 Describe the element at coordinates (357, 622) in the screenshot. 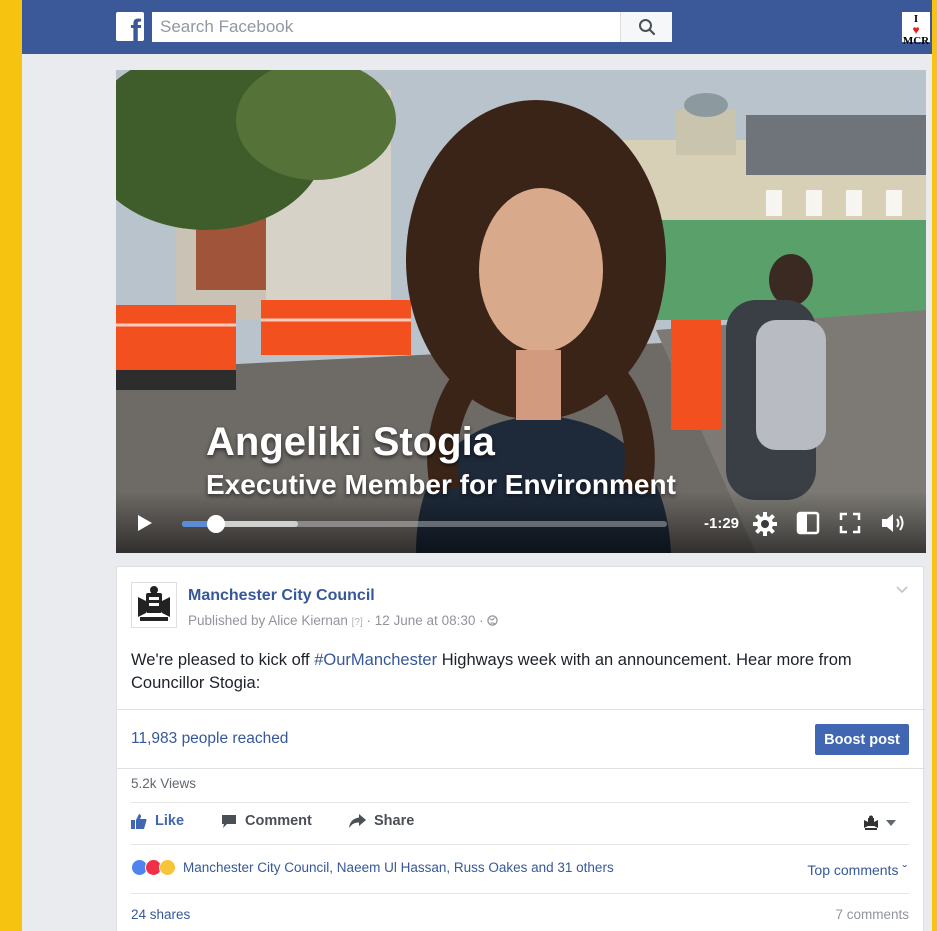

I see `help-marker: [?]` at that location.